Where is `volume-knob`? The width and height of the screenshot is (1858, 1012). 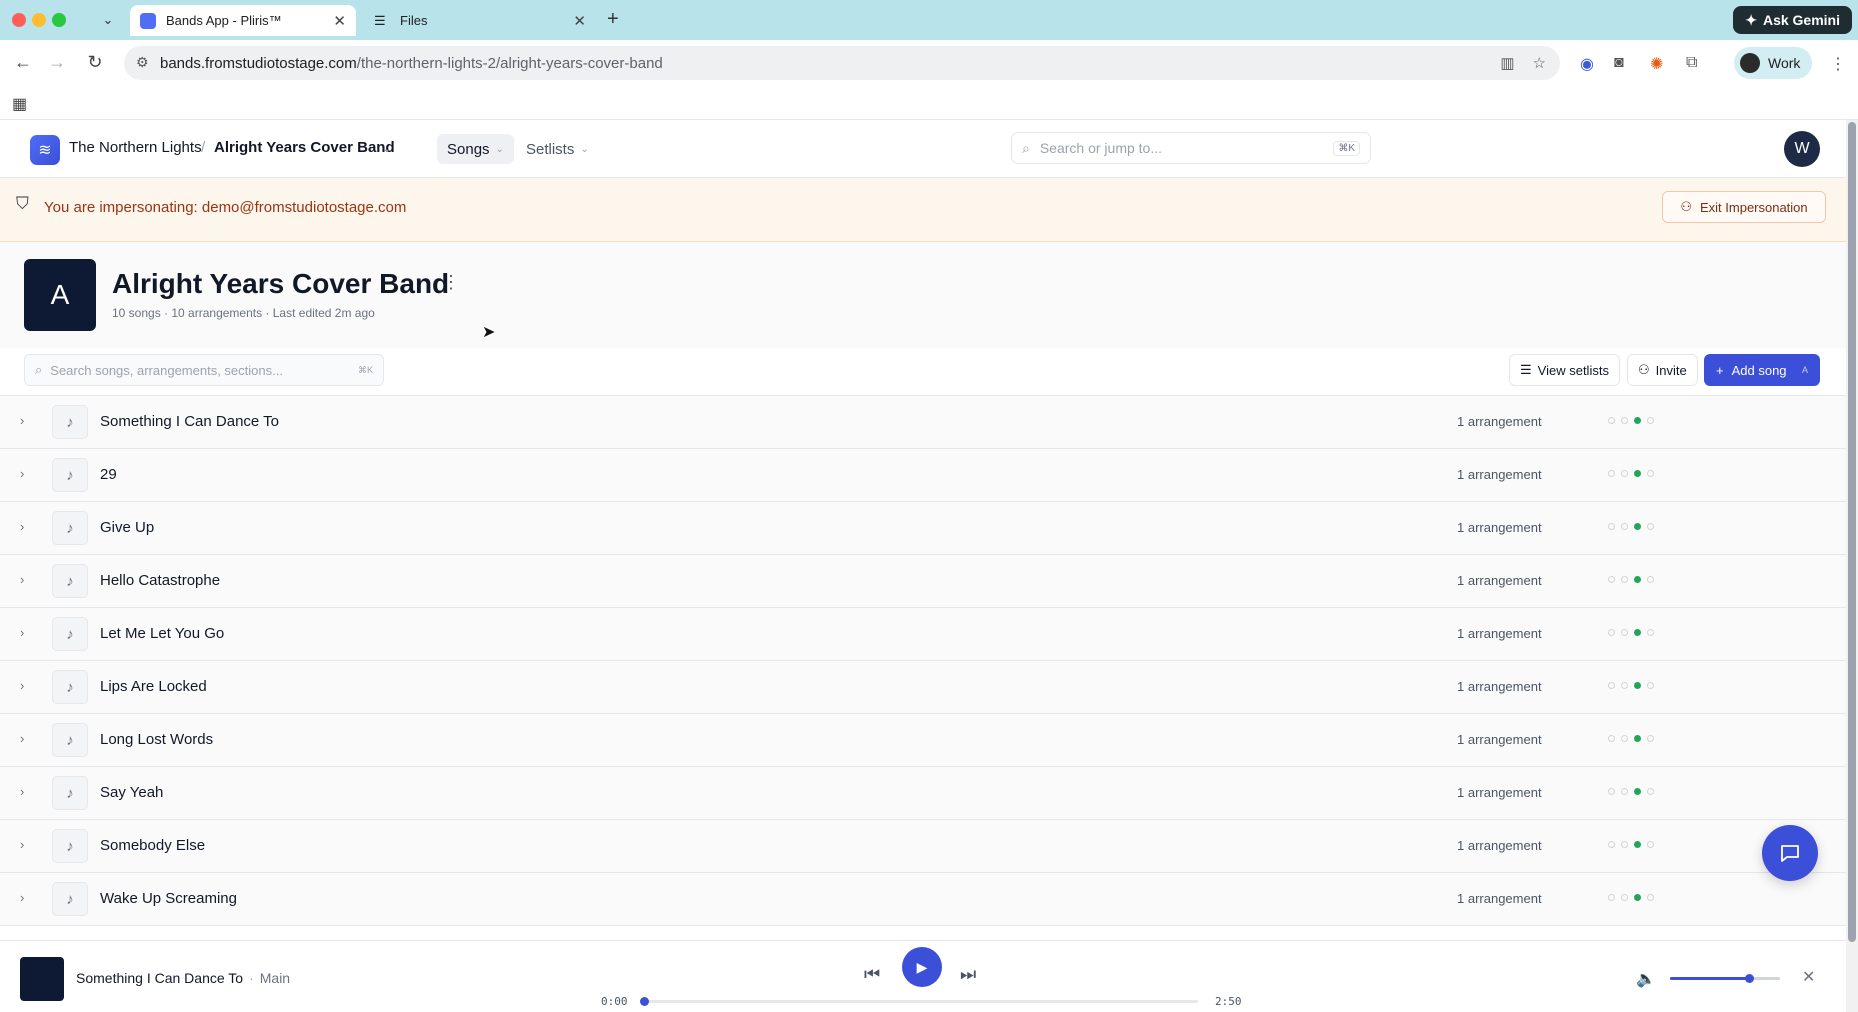
volume-knob is located at coordinates (1750, 978).